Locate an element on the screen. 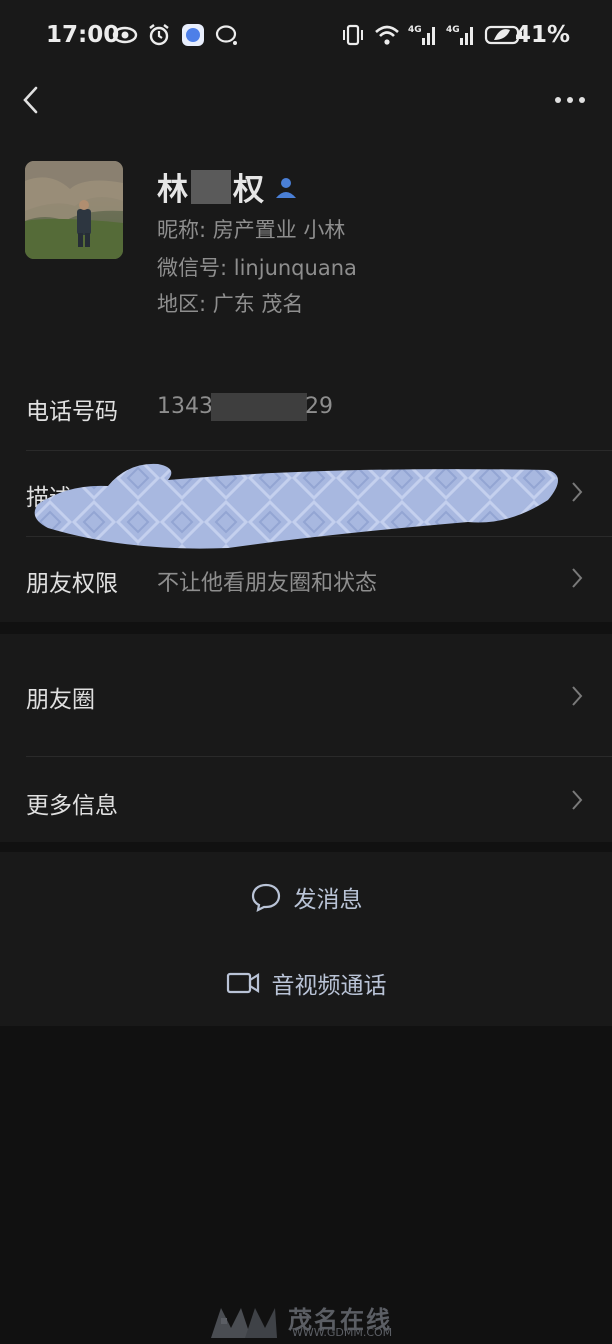 The height and width of the screenshot is (1344, 612). status-icons-right: 4G 4G is located at coordinates (432, 35).